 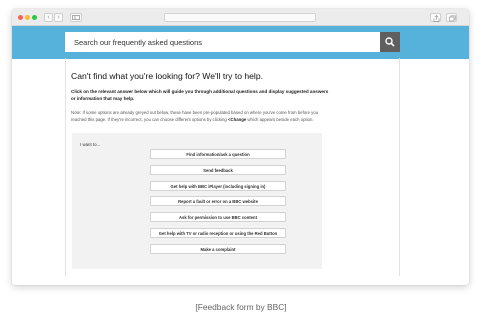 What do you see at coordinates (241, 307) in the screenshot?
I see `figure-caption: [Feedback form by BBC]` at bounding box center [241, 307].